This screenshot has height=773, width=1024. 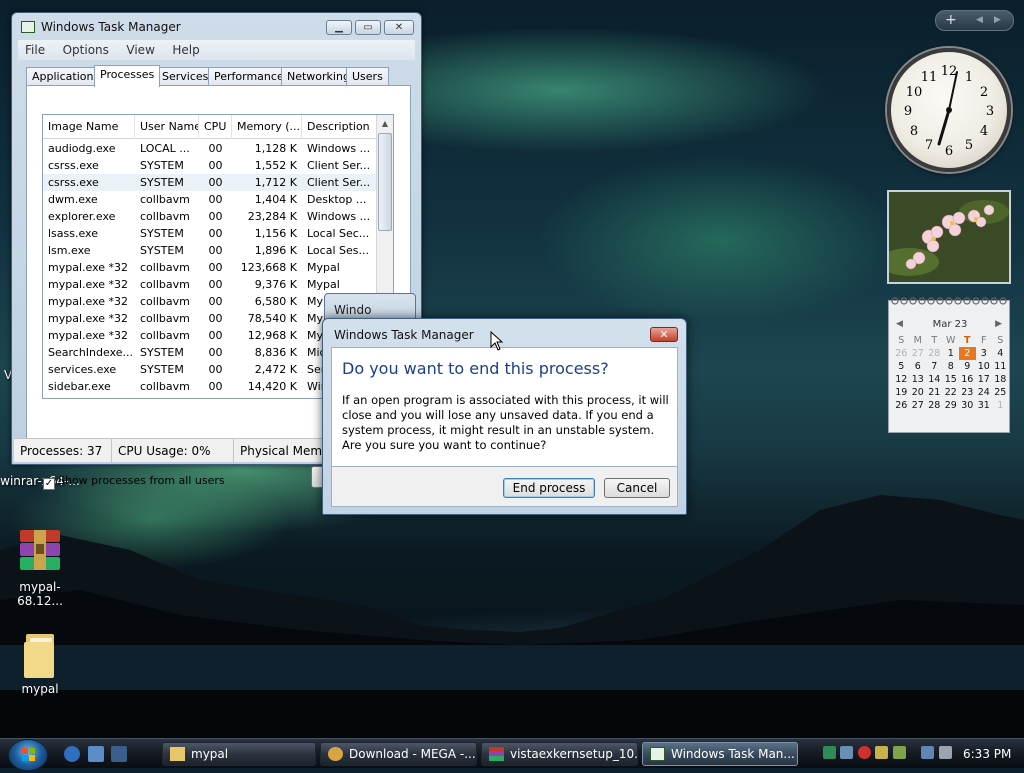 What do you see at coordinates (918, 379) in the screenshot?
I see `calendar-day: 13` at bounding box center [918, 379].